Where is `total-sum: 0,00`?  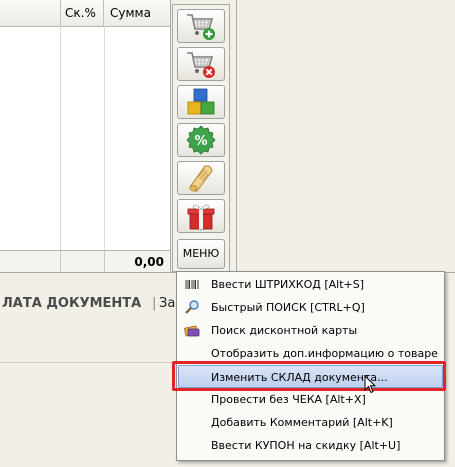 total-sum: 0,00 is located at coordinates (149, 262).